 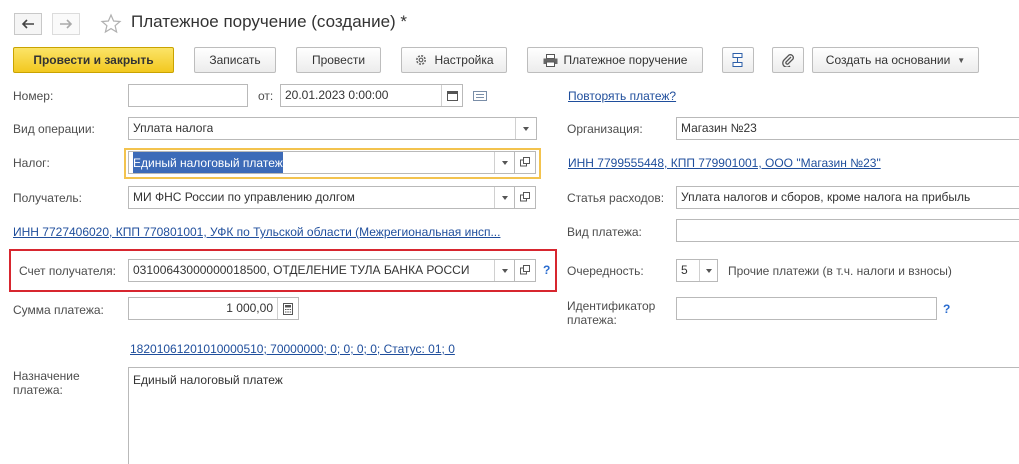 I want to click on settings-button: Настройка, so click(x=454, y=60).